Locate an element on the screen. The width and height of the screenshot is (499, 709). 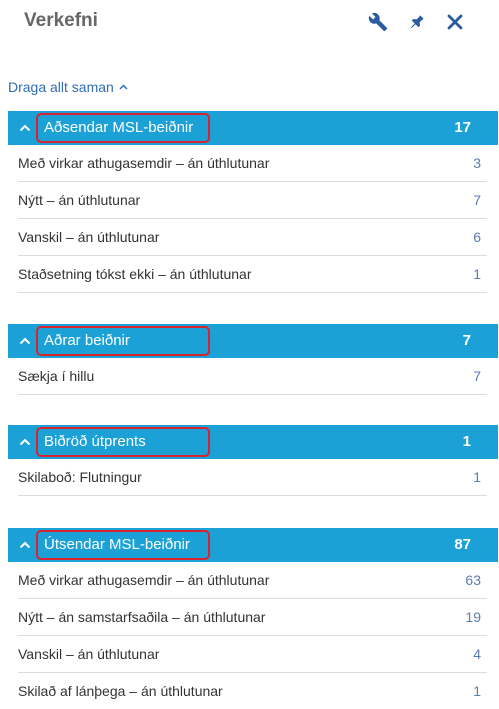
section-title: Biðröð útprents is located at coordinates (95, 441).